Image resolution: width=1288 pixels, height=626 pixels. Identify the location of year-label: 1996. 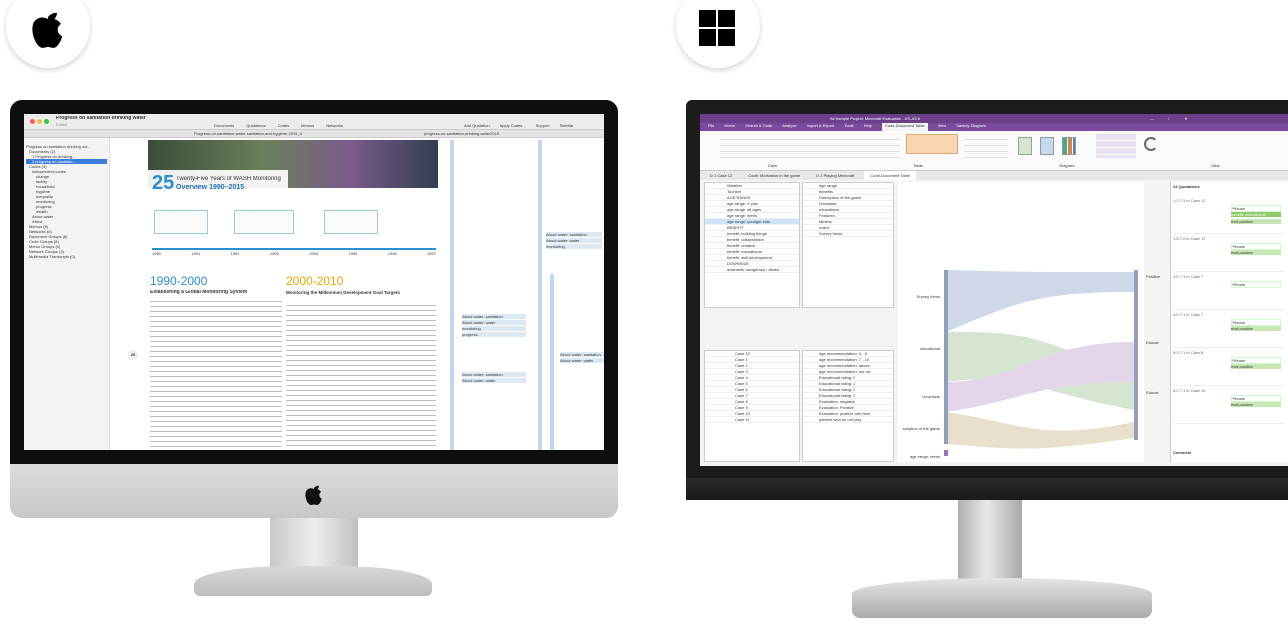
(392, 253).